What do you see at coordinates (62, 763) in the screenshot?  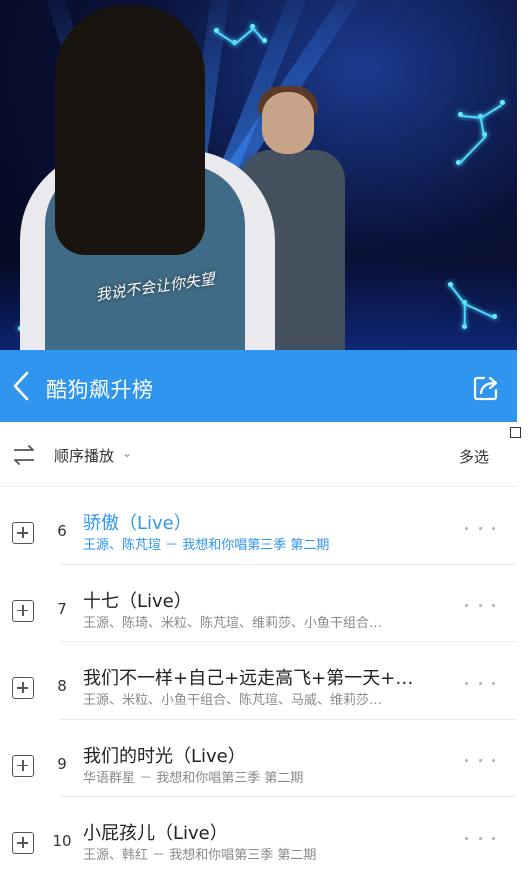 I see `rank-number: 9` at bounding box center [62, 763].